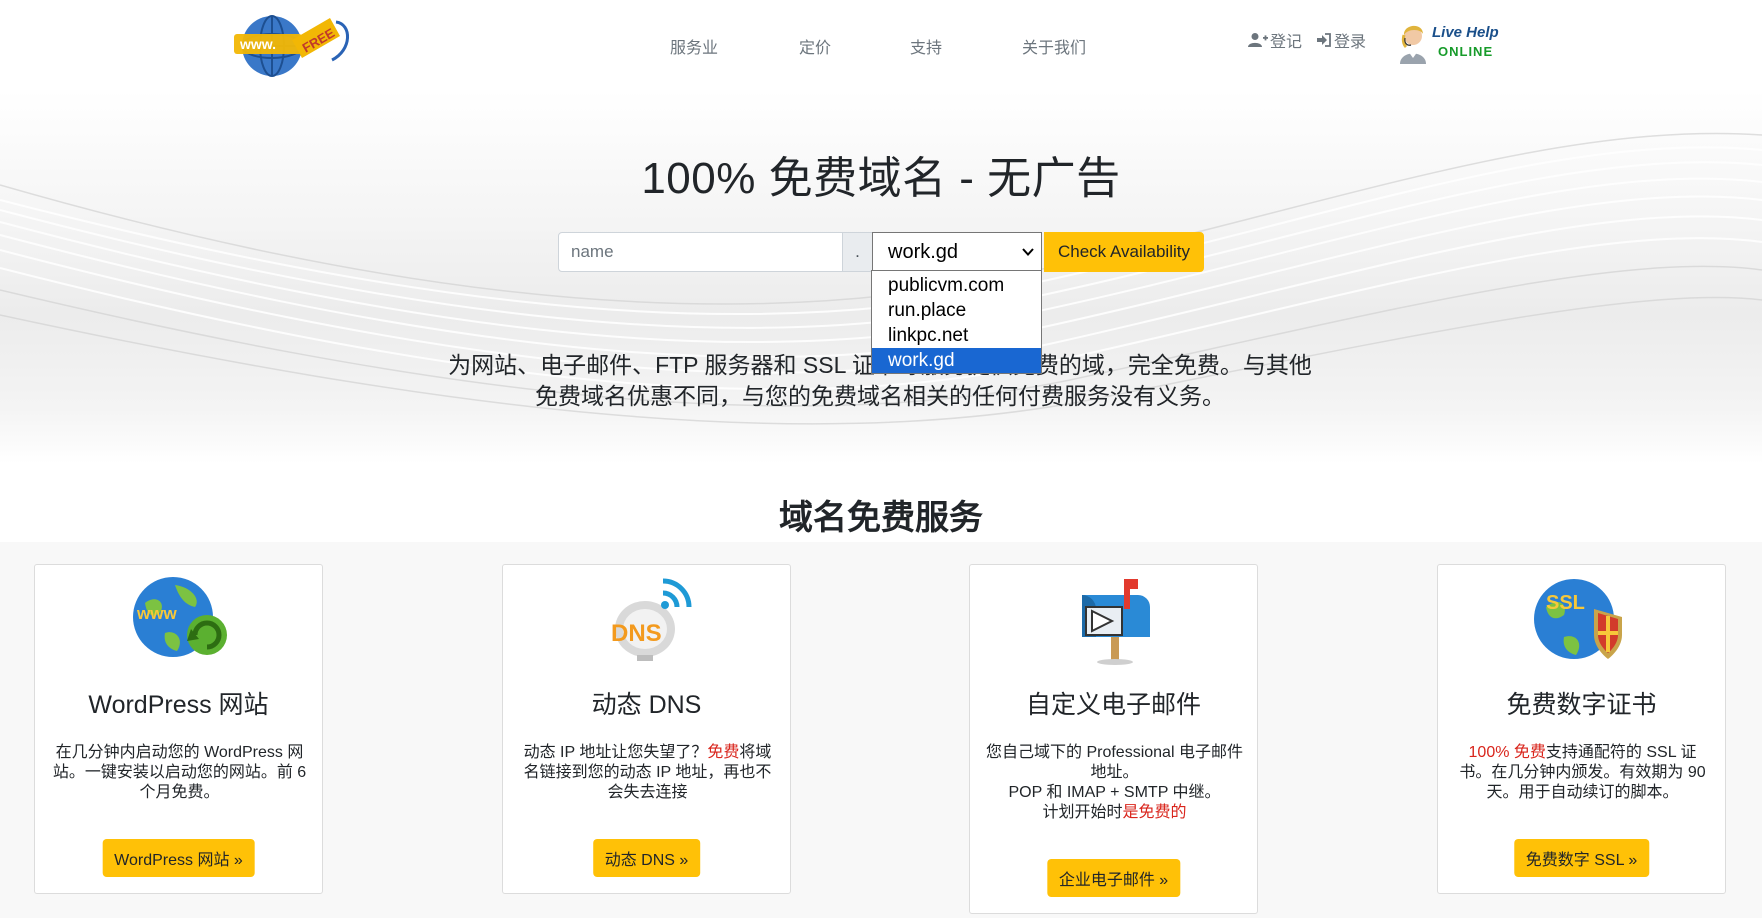 The width and height of the screenshot is (1762, 918). Describe the element at coordinates (700, 252) in the screenshot. I see `domain-name-input` at that location.